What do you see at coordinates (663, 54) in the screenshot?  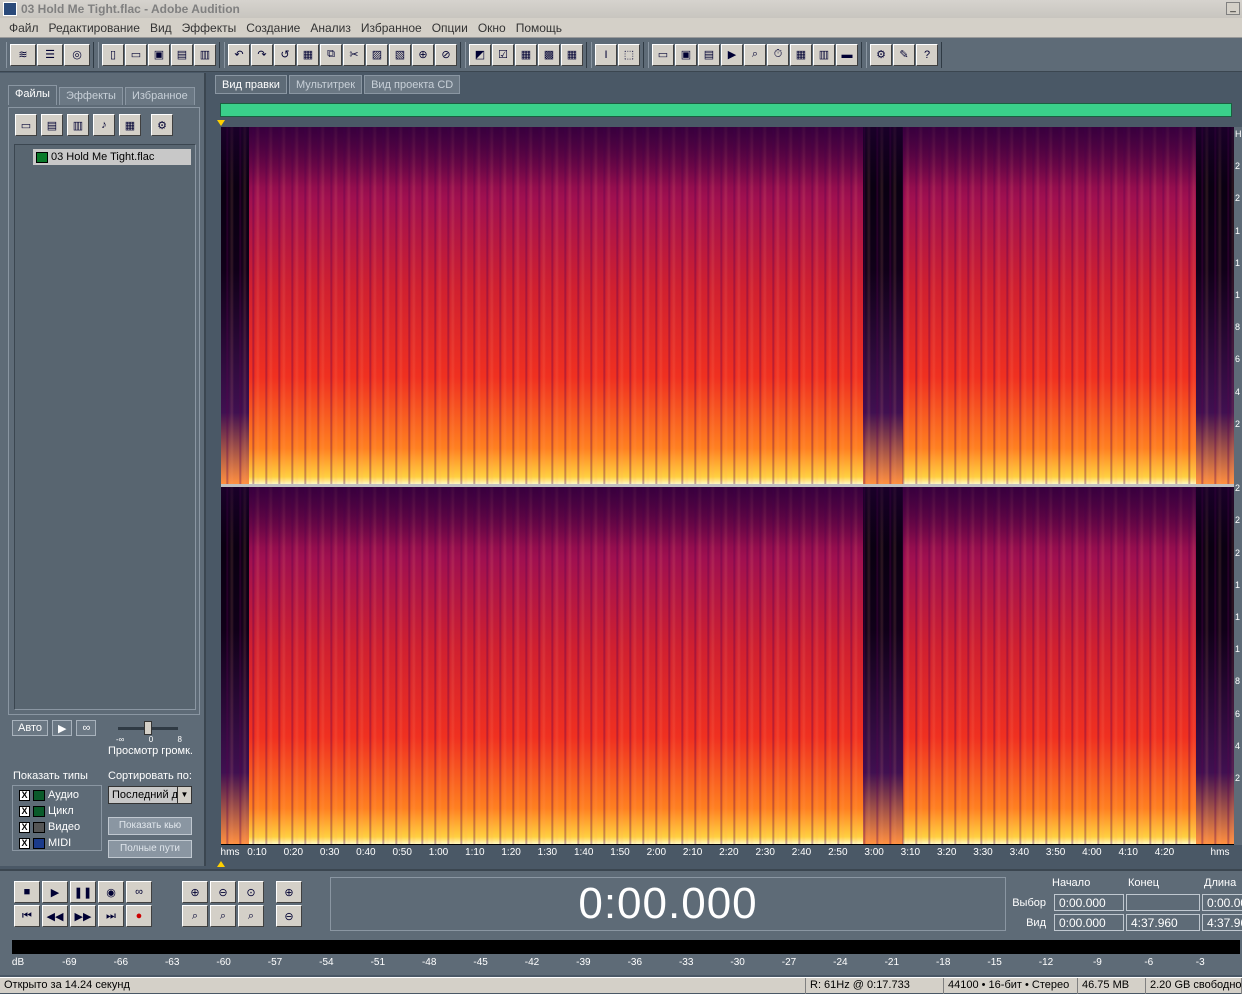 I see `organizer-icon: ▭` at bounding box center [663, 54].